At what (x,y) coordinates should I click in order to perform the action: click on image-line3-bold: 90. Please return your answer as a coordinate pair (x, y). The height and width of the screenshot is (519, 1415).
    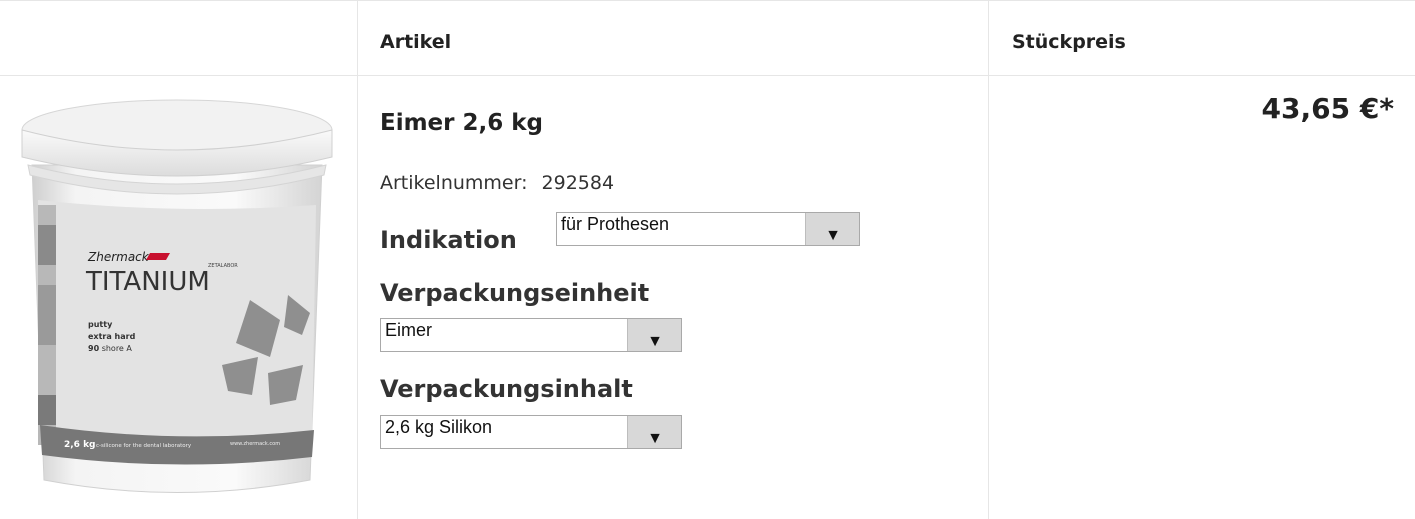
    Looking at the image, I should click on (94, 348).